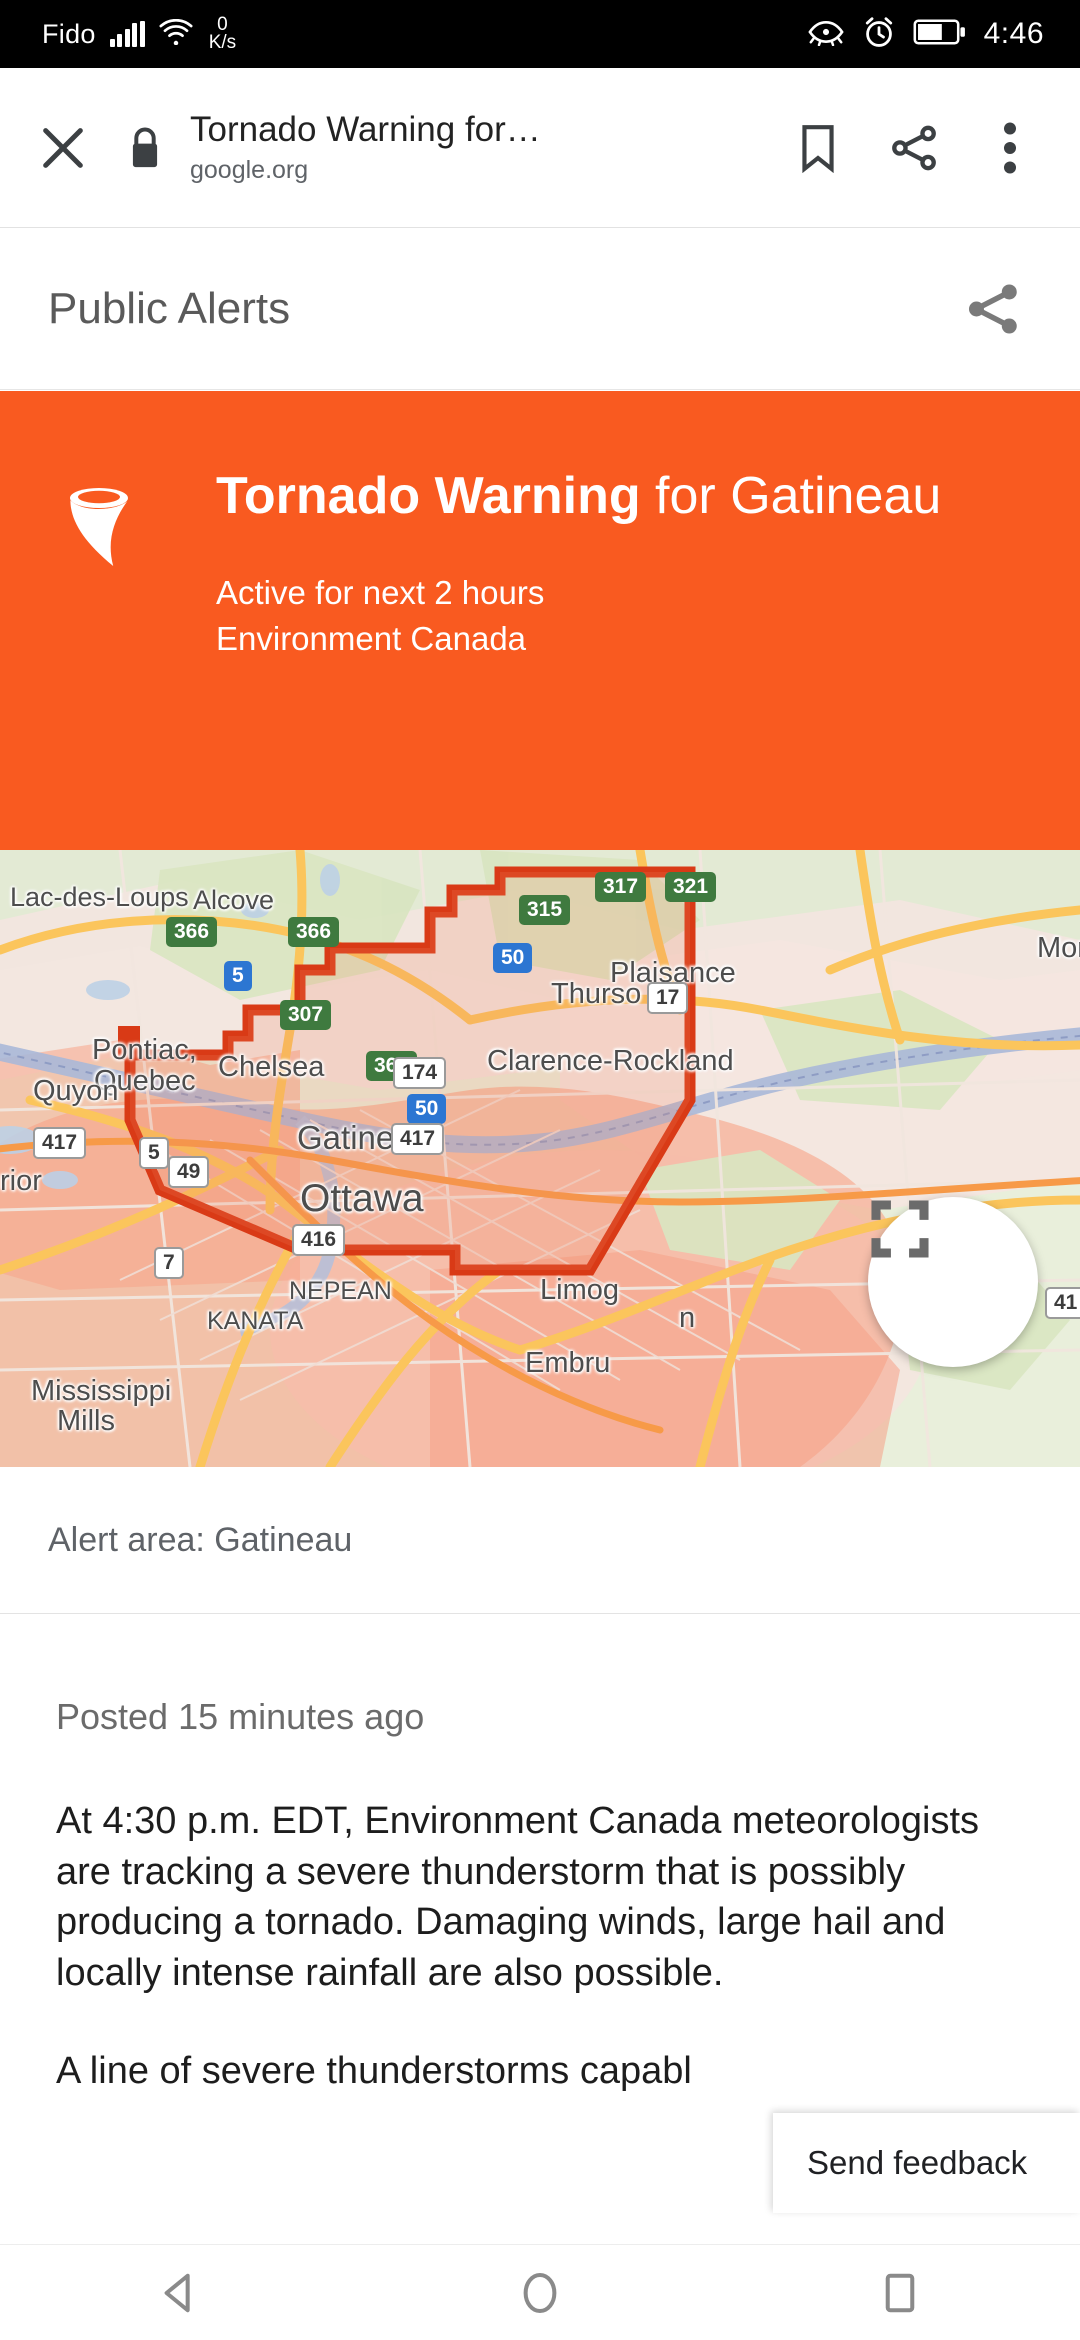 This screenshot has height=2340, width=1080. Describe the element at coordinates (240, 1716) in the screenshot. I see `posted-timestamp: Posted 15 minutes ago` at that location.